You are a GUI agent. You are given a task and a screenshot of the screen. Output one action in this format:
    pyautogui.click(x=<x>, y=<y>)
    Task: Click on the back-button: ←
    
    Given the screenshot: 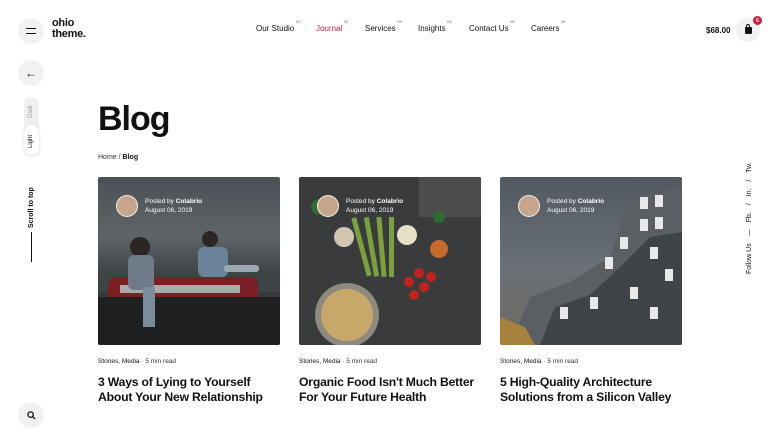 What is the action you would take?
    pyautogui.click(x=31, y=73)
    